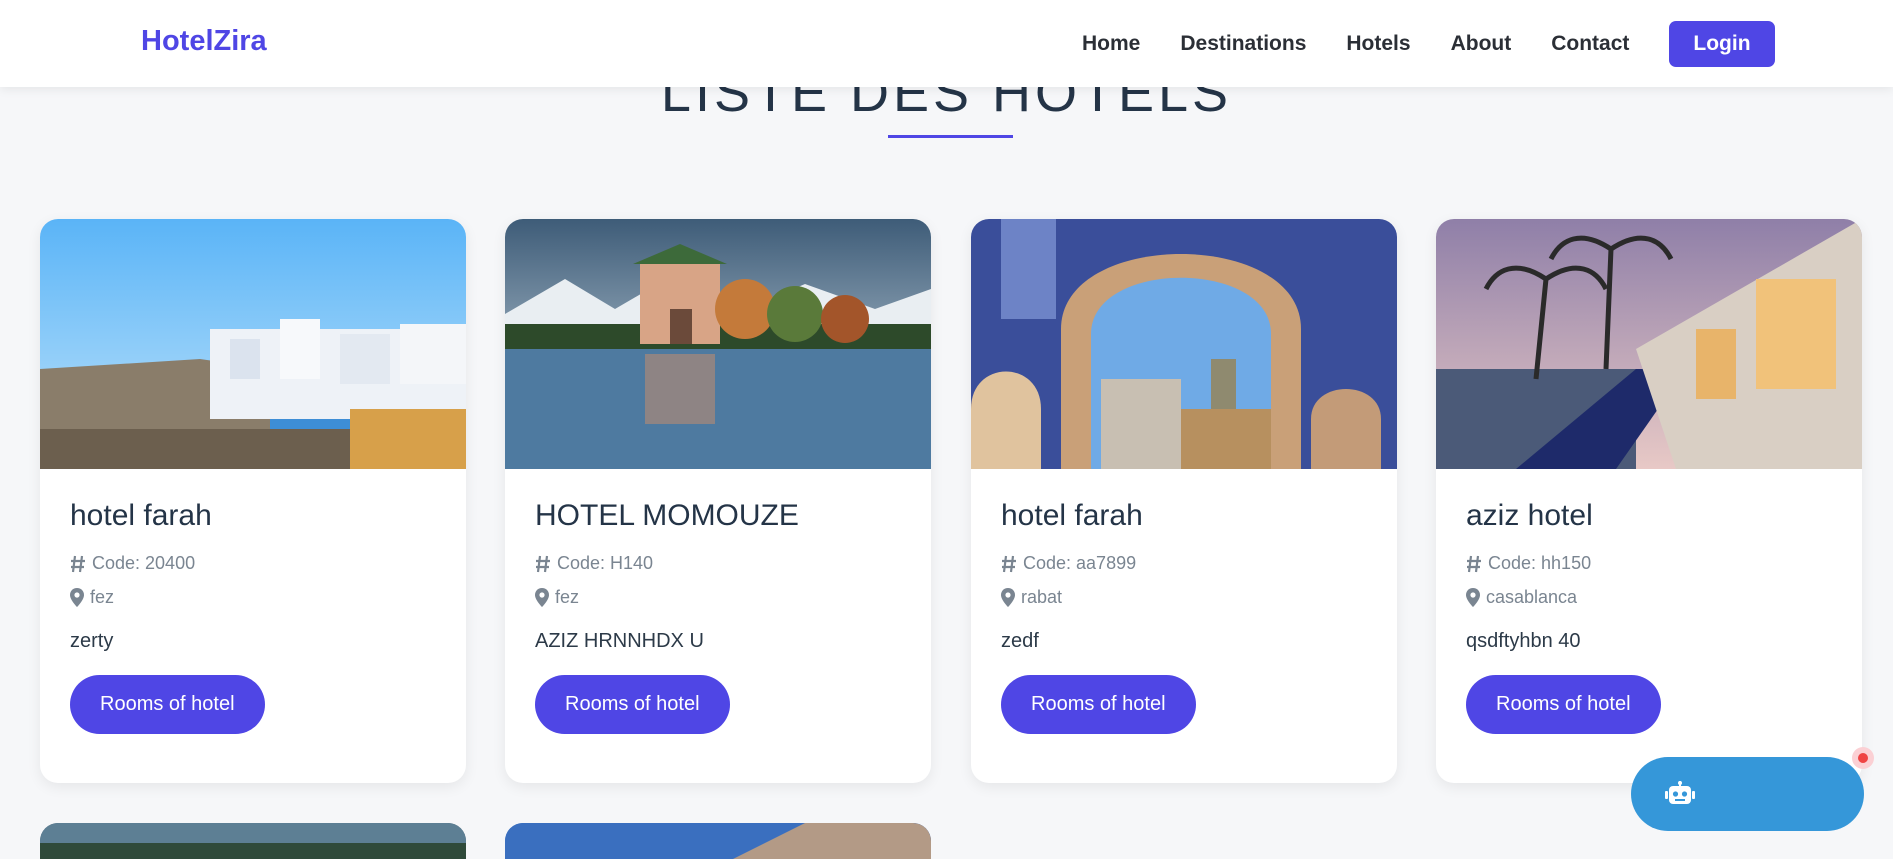  Describe the element at coordinates (1378, 44) in the screenshot. I see `nav-link-hotels: Hotels` at that location.